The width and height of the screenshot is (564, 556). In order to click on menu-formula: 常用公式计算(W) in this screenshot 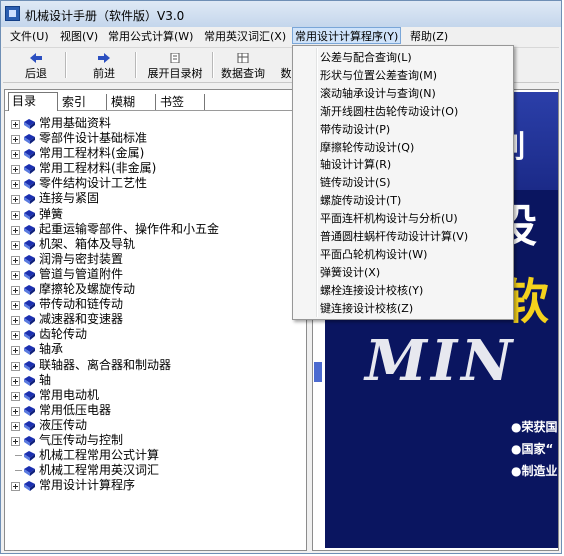, I will do `click(150, 36)`.